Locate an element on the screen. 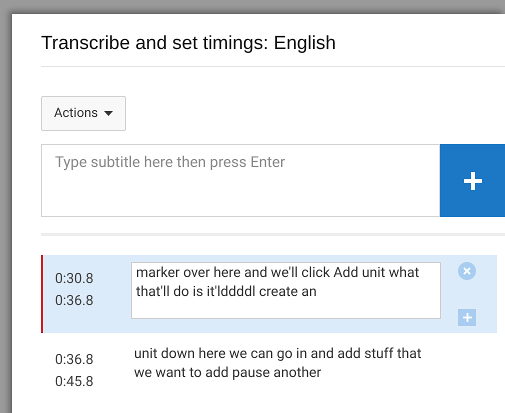  start-time: 0:36.8 is located at coordinates (74, 360).